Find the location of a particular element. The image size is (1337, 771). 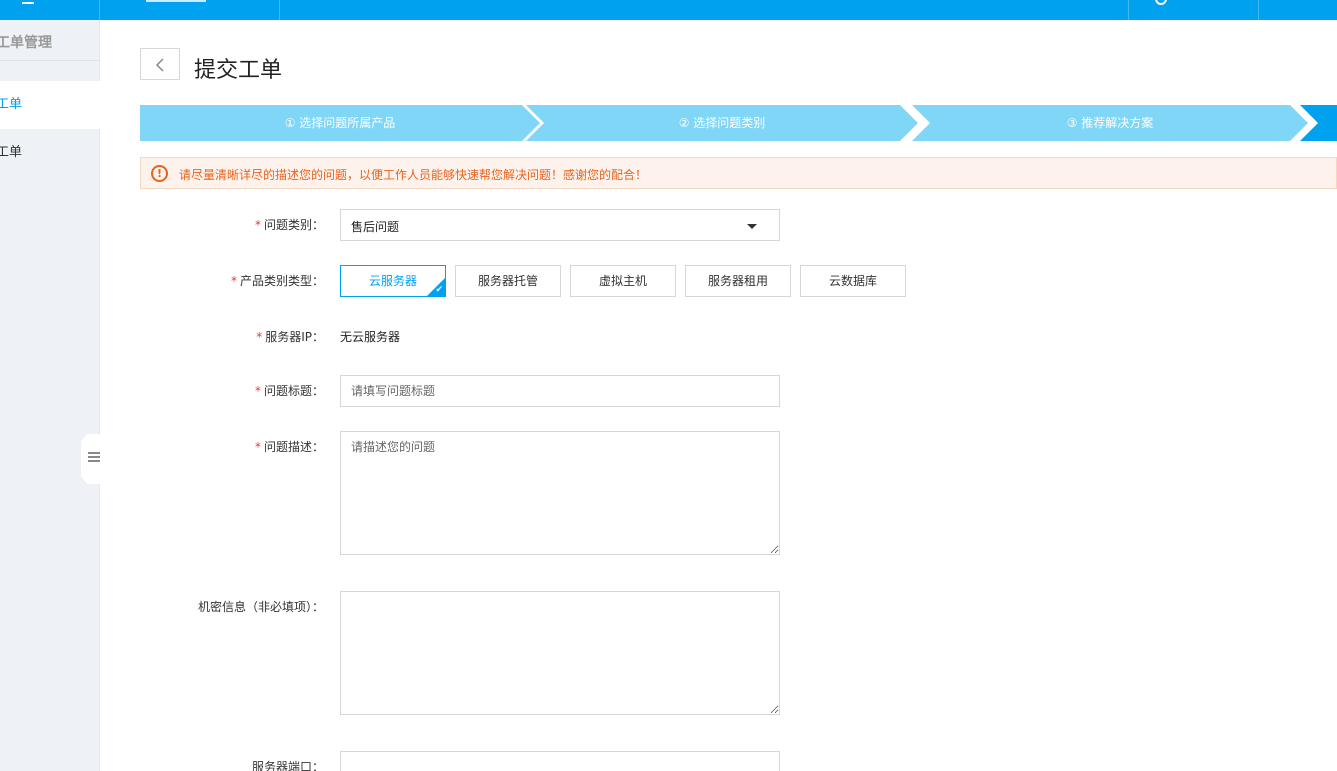

step-3: ③ 推荐解决方案 is located at coordinates (1110, 123).